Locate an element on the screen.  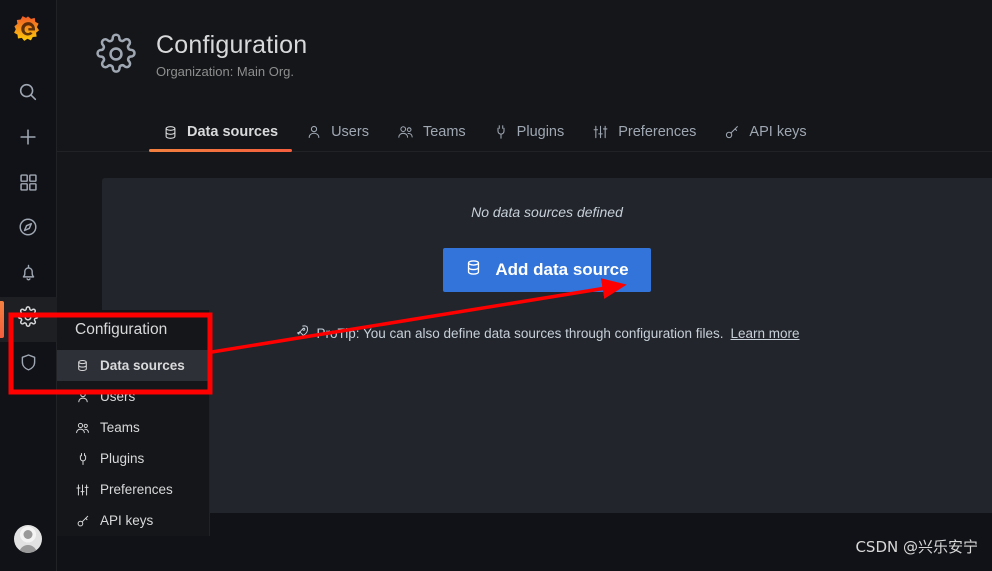
flyout-item-teams: Teams is located at coordinates (133, 427).